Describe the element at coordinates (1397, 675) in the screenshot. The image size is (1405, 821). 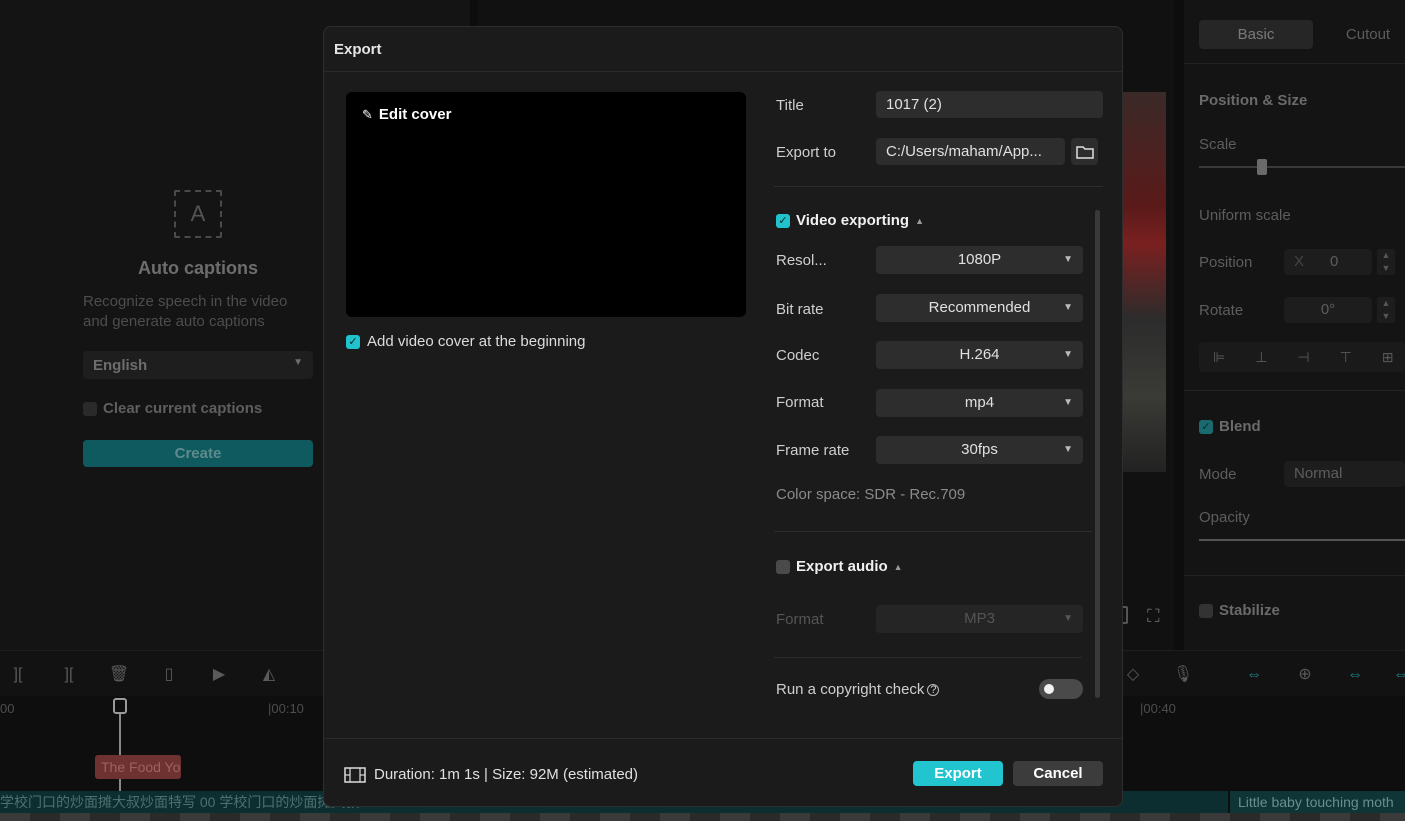
I see `snap-icon: ⇔` at that location.